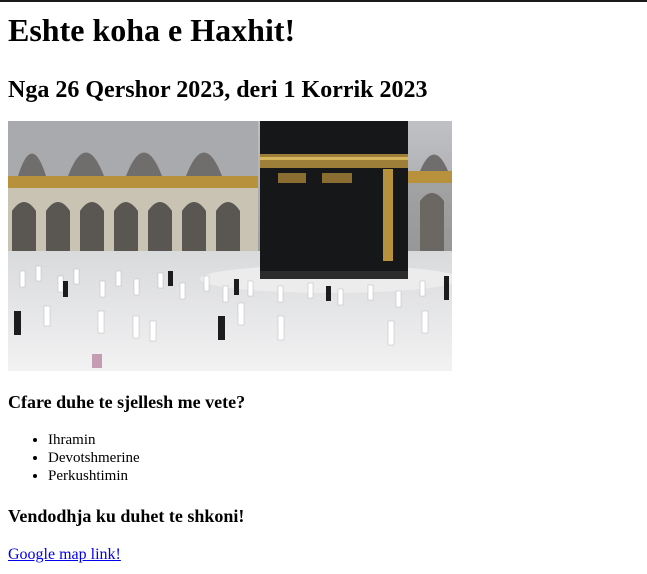 The height and width of the screenshot is (574, 647). Describe the element at coordinates (152, 30) in the screenshot. I see `page-title: Eshte koha e Haxhit!` at that location.